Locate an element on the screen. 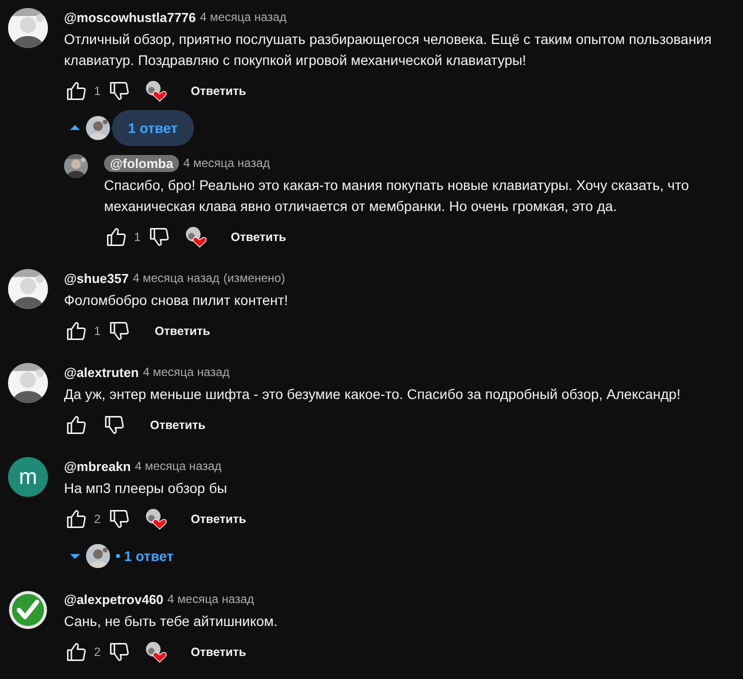  dislike-button is located at coordinates (114, 425).